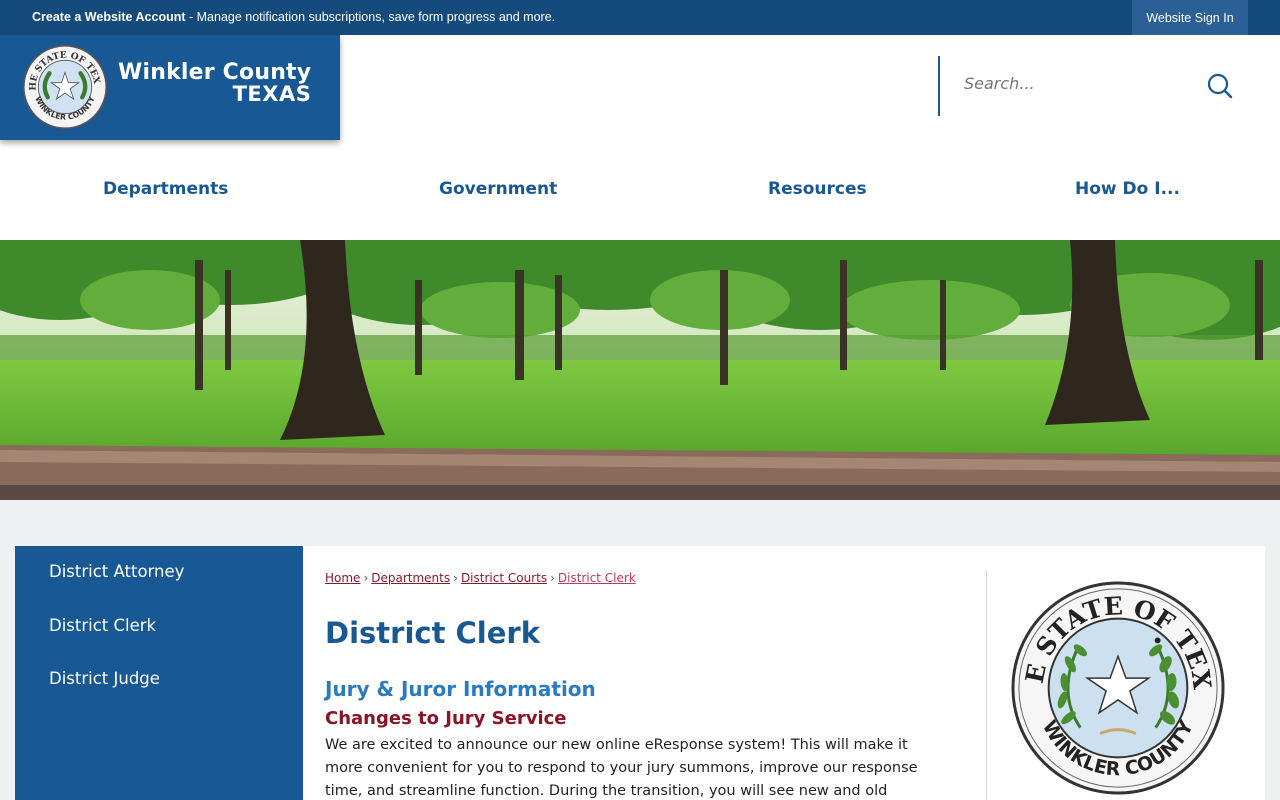  I want to click on sub-title: Changes to Jury Service, so click(446, 718).